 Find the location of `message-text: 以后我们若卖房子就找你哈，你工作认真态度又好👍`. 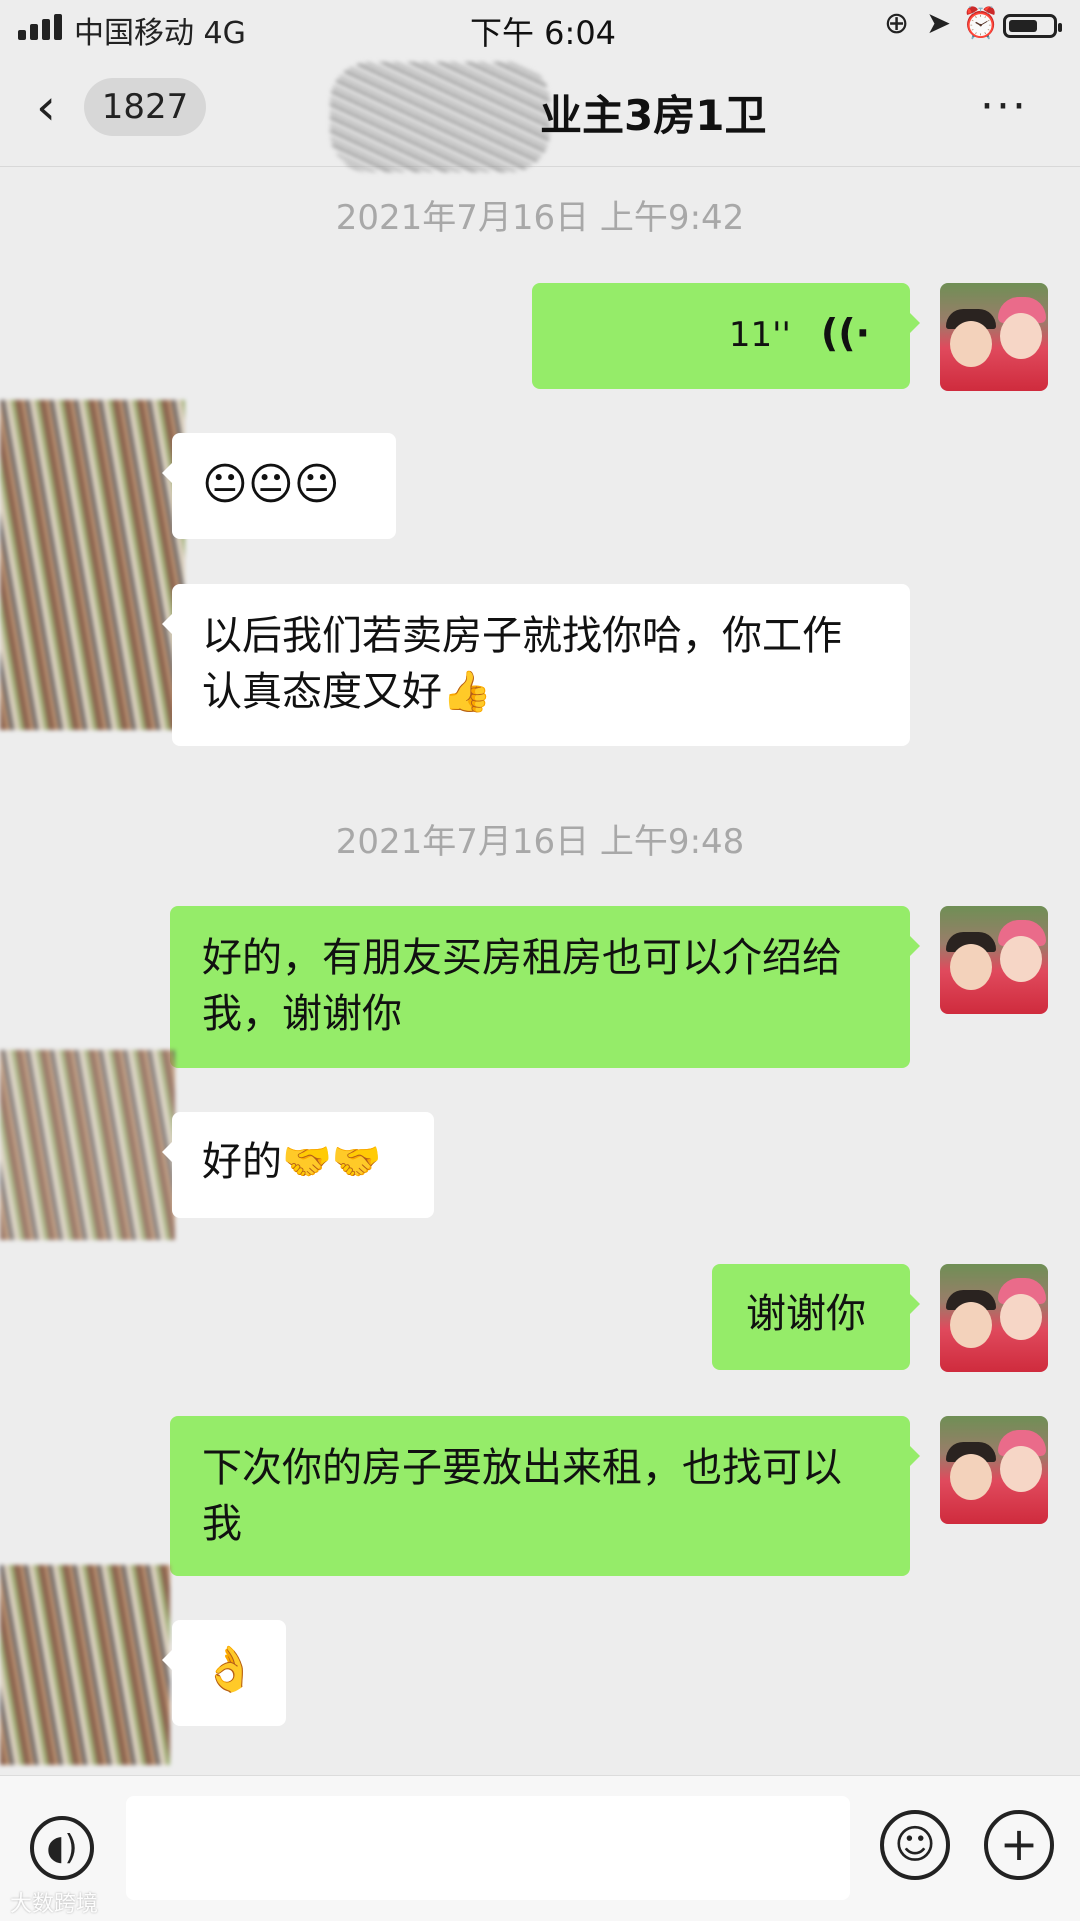

message-text: 以后我们若卖房子就找你哈，你工作认真态度又好👍 is located at coordinates (522, 664).